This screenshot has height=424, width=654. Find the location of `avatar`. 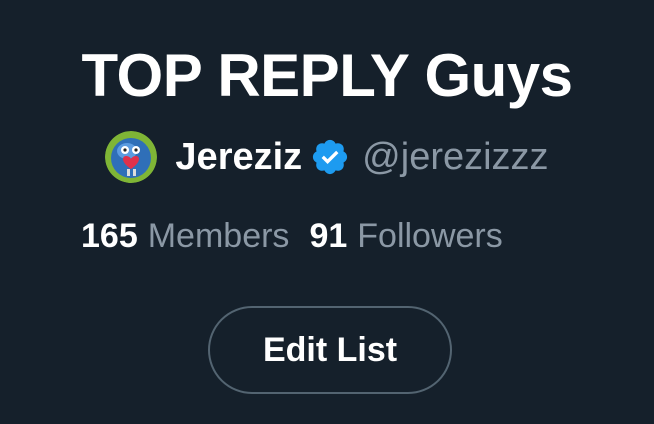

avatar is located at coordinates (131, 157).